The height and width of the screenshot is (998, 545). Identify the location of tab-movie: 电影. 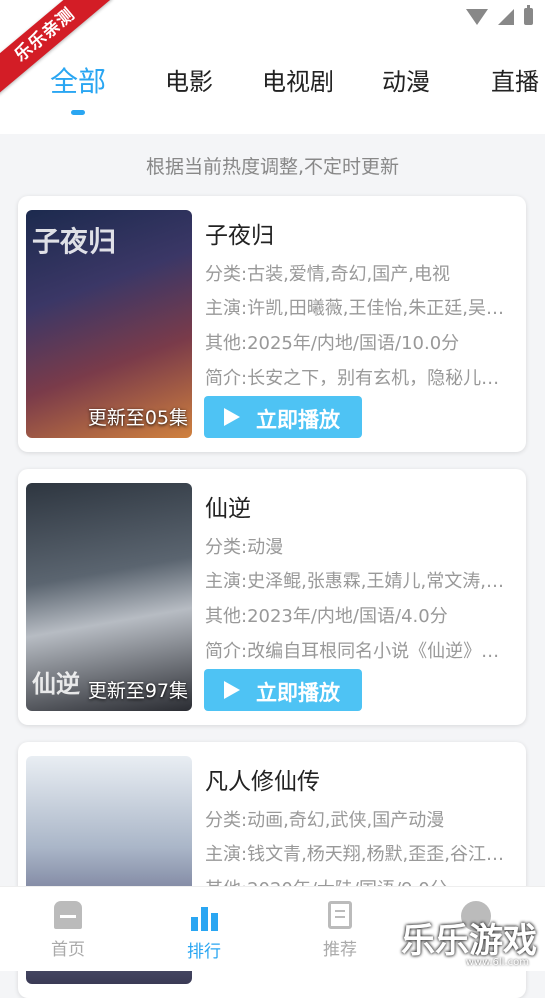
(189, 79).